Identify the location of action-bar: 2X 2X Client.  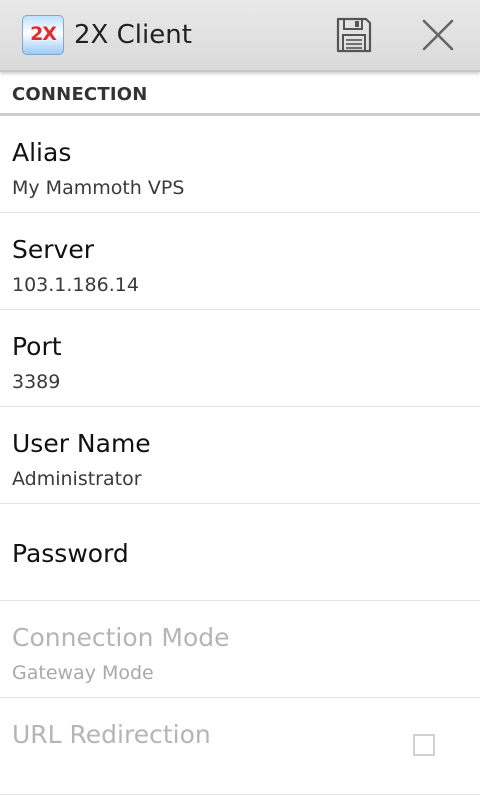
(240, 36).